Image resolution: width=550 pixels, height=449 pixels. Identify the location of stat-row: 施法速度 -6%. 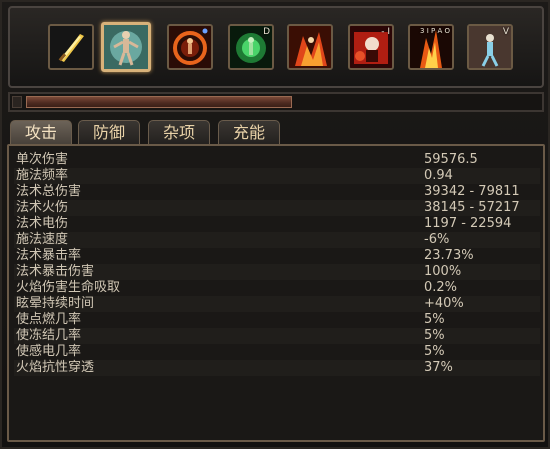
(277, 240).